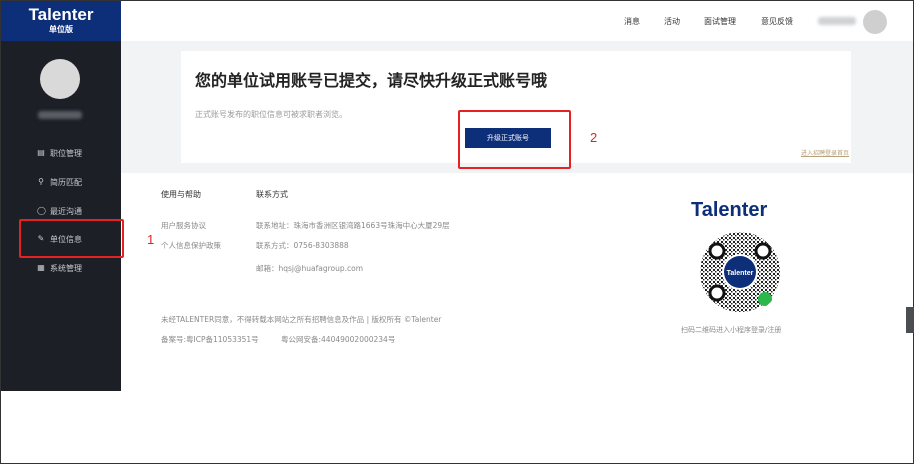  I want to click on footer-phone: 联系方式：0756-8303888, so click(302, 245).